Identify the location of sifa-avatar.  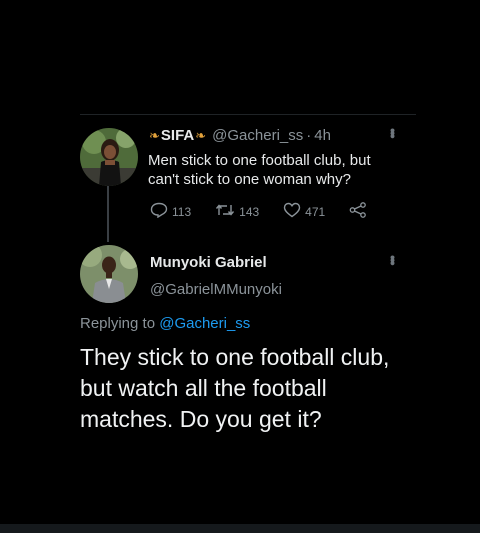
(109, 157).